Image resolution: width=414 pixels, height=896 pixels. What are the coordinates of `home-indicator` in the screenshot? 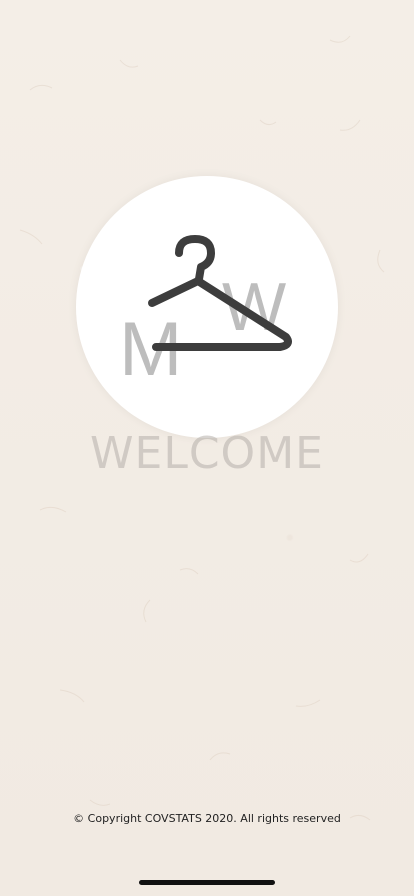 It's located at (207, 882).